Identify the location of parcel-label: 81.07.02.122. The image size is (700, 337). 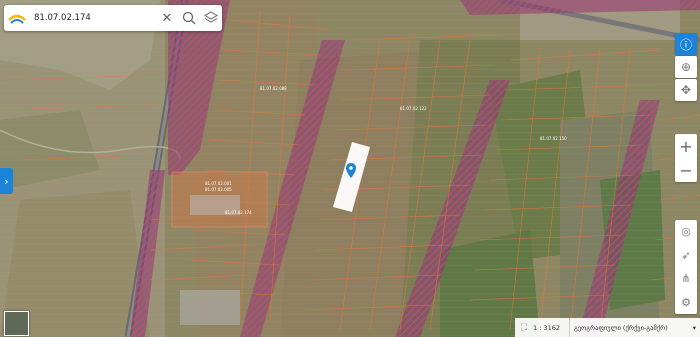
(413, 108).